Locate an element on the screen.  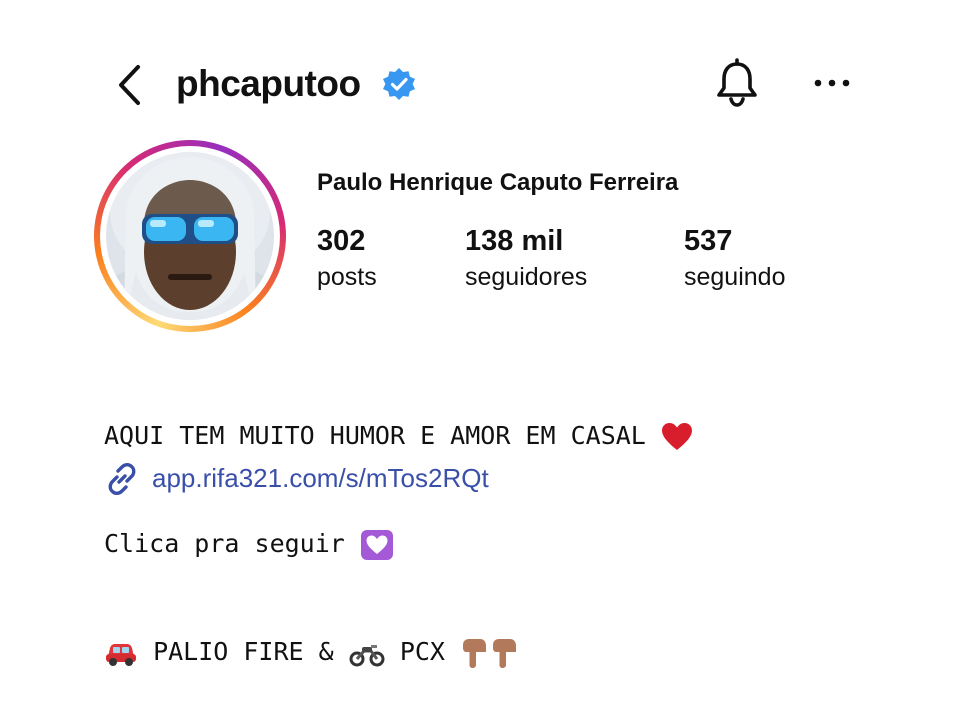
bio-line-3: PALIO FIRE & PCX is located at coordinates (398, 652).